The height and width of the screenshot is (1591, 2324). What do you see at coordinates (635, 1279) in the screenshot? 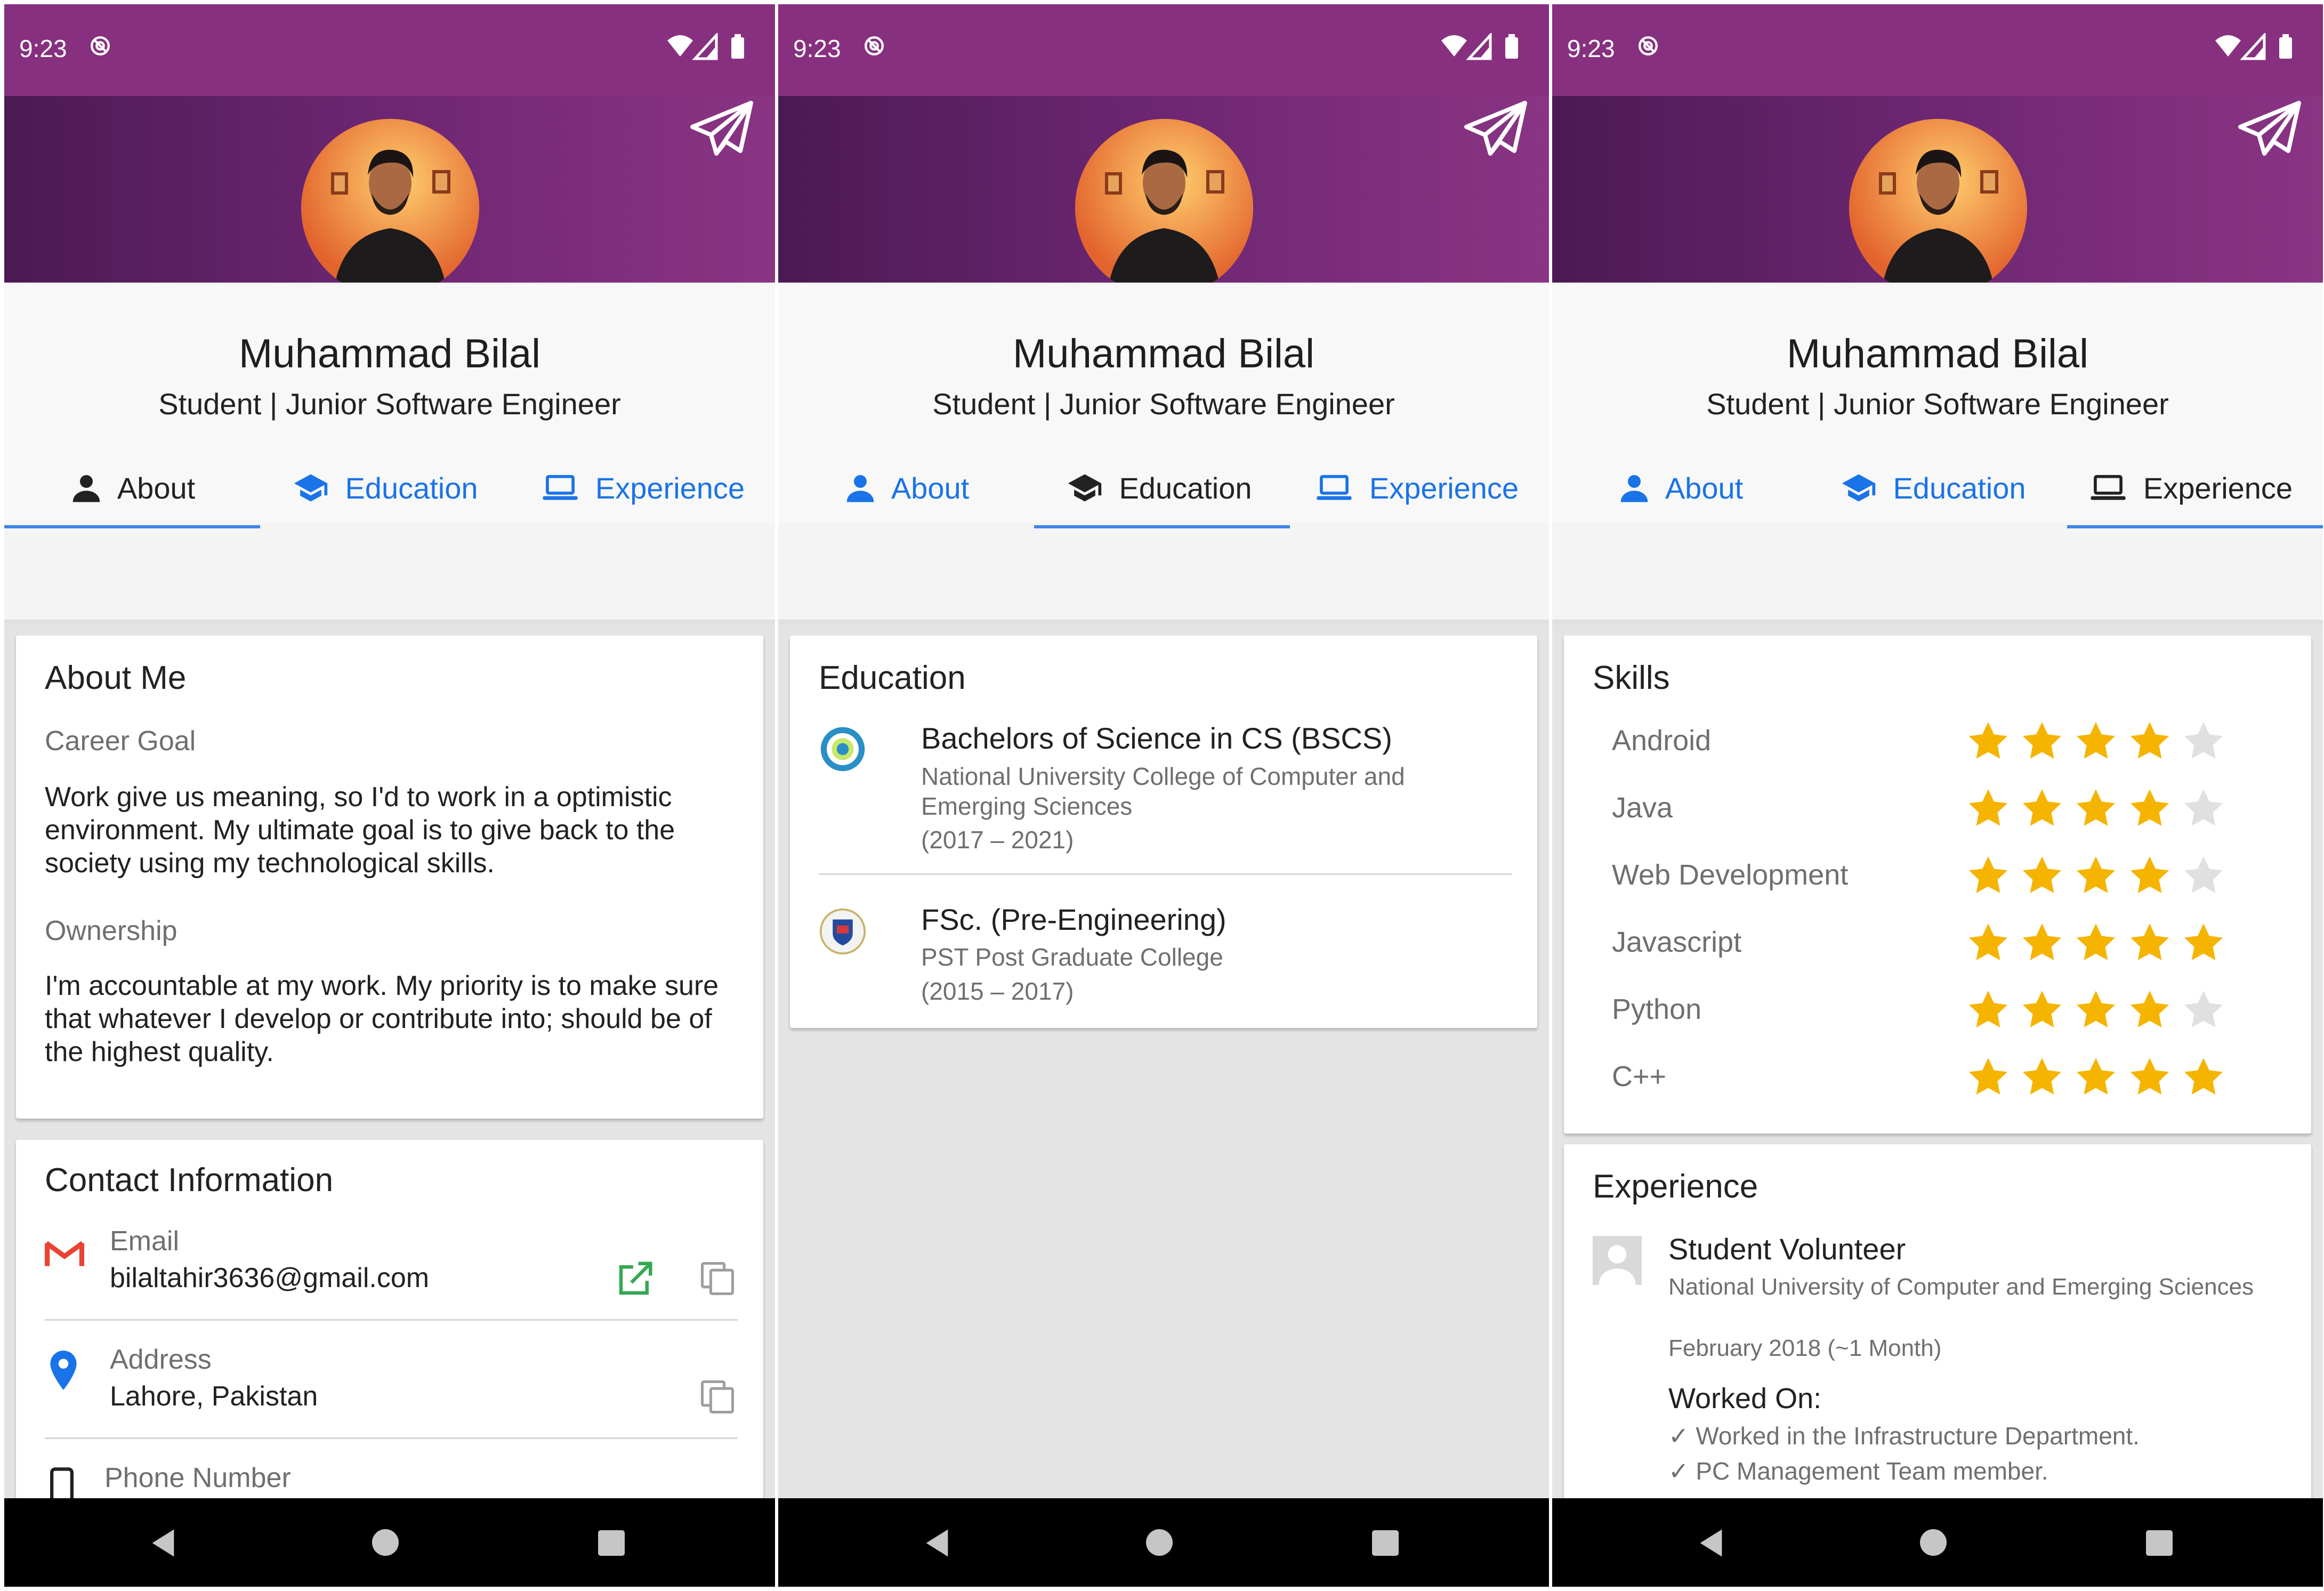
I see `open-external-icon` at bounding box center [635, 1279].